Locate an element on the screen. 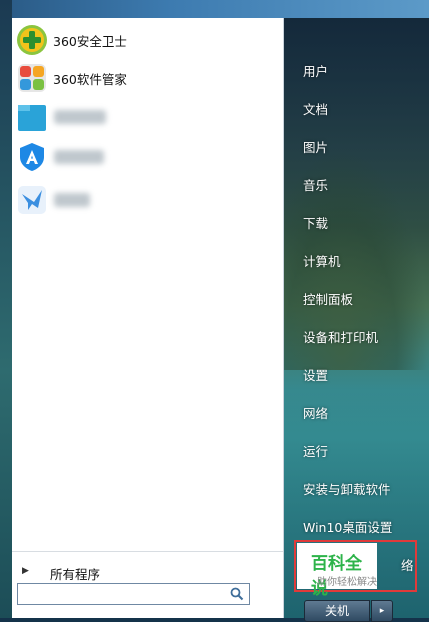 This screenshot has width=429, height=622. desktop-left-edge is located at coordinates (6, 309).